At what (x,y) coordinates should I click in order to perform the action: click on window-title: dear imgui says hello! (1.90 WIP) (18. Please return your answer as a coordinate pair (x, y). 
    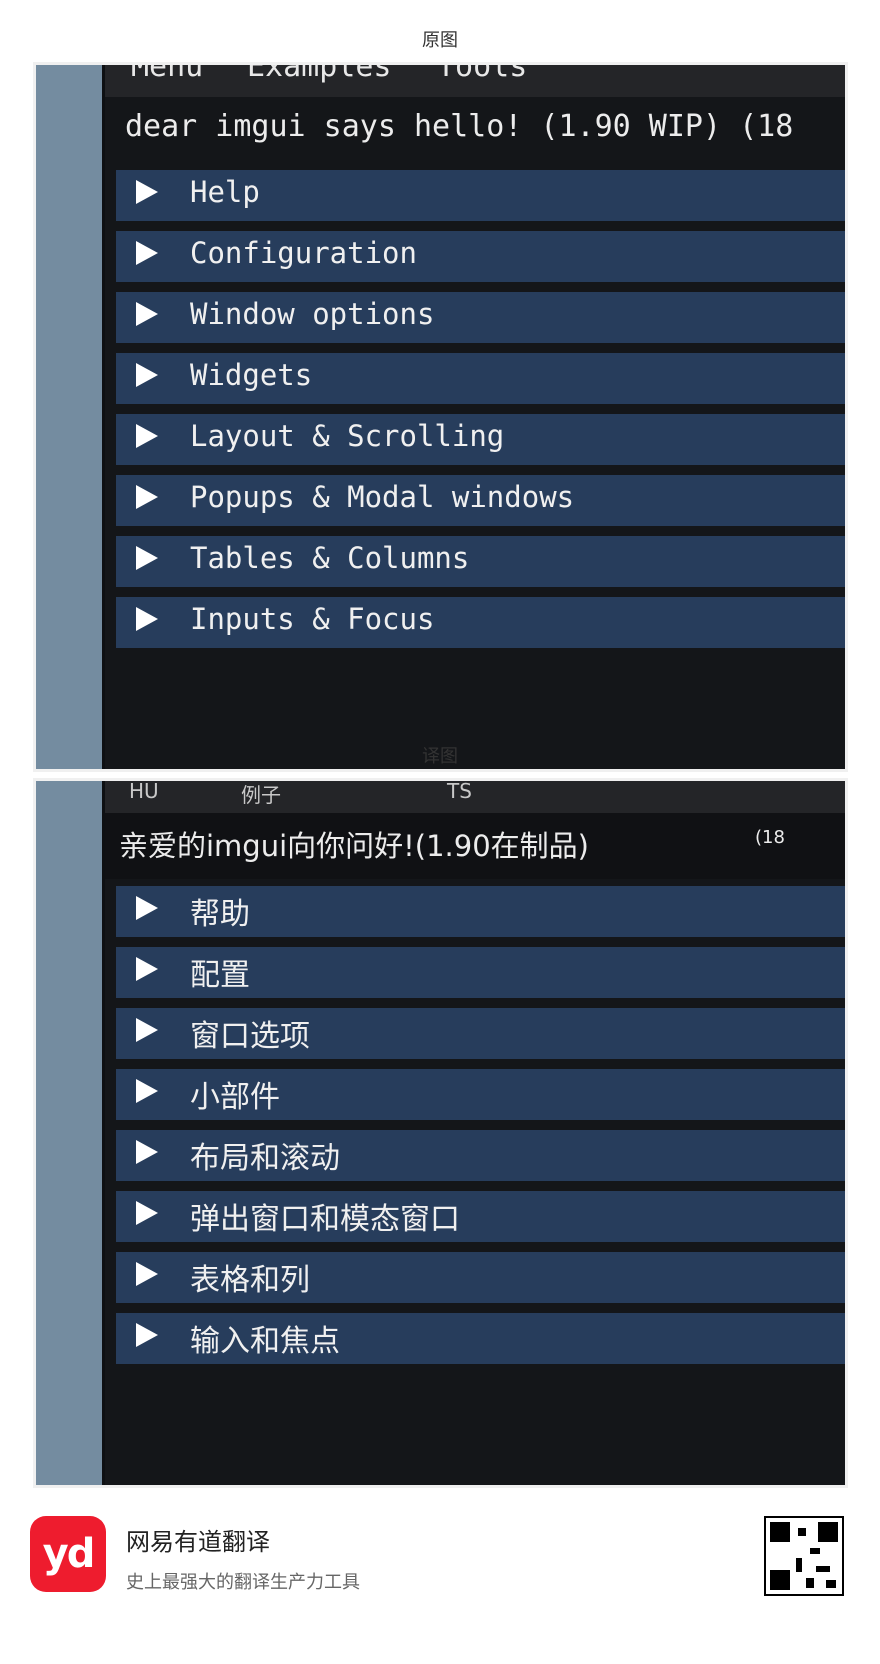
    Looking at the image, I should click on (459, 126).